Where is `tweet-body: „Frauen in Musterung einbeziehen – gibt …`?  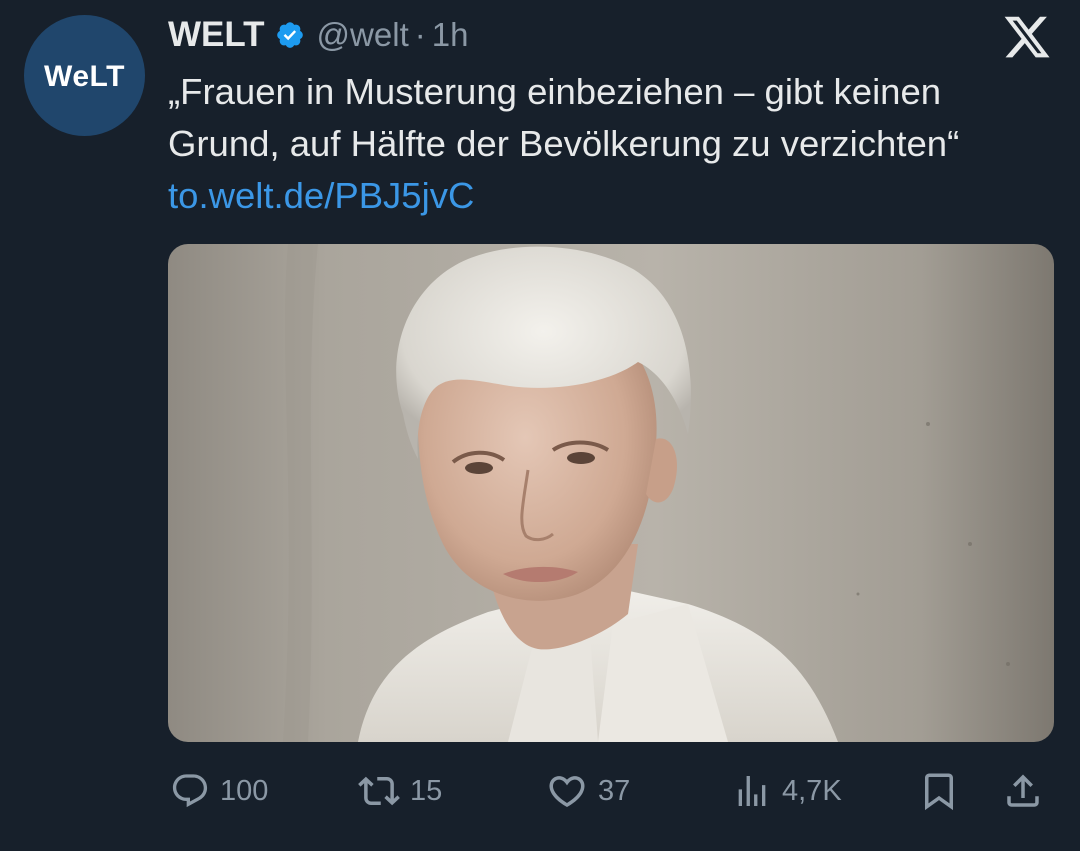
tweet-body: „Frauen in Musterung einbeziehen – gibt … is located at coordinates (564, 117).